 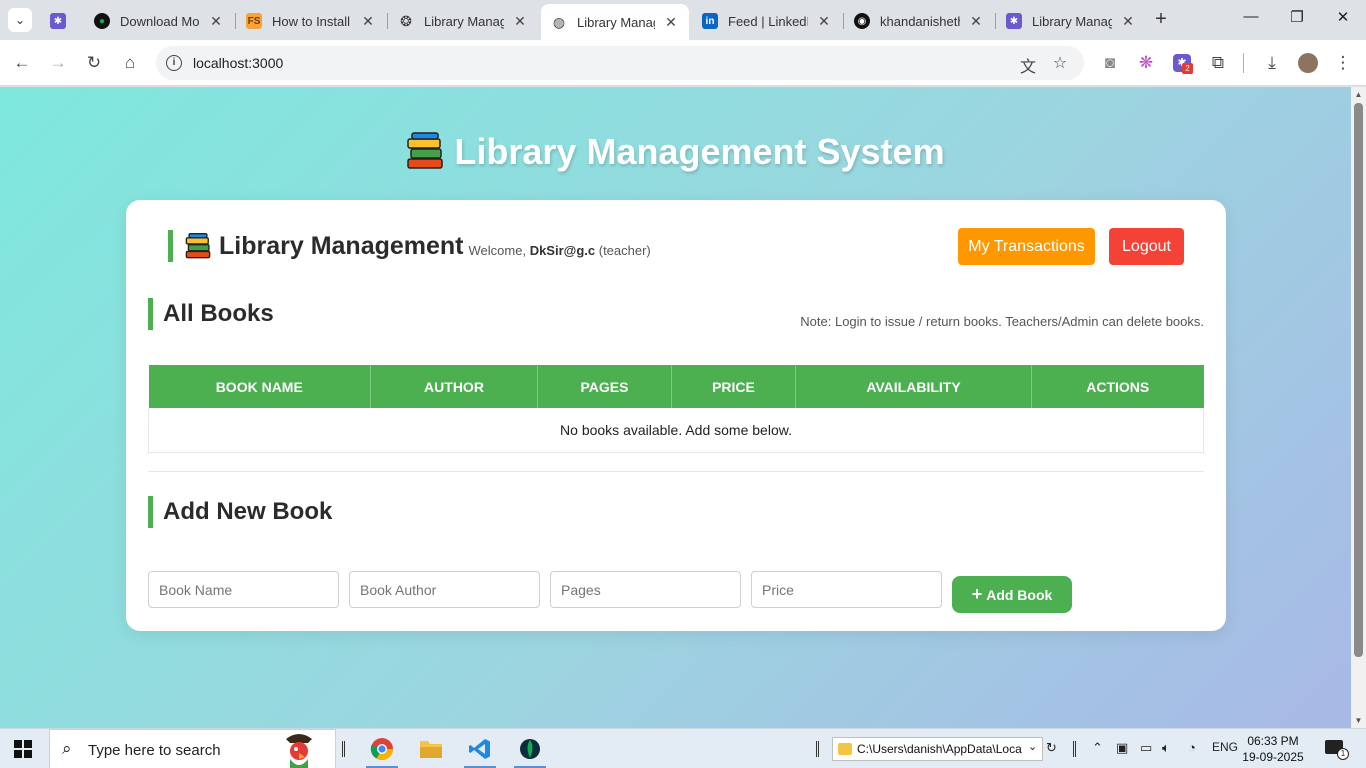 I want to click on chrome-icon, so click(x=381, y=749).